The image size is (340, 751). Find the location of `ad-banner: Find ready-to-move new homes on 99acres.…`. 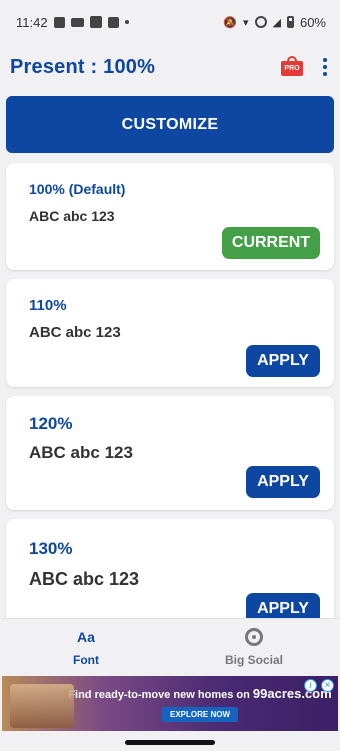

ad-banner: Find ready-to-move new homes on 99acres.… is located at coordinates (170, 703).